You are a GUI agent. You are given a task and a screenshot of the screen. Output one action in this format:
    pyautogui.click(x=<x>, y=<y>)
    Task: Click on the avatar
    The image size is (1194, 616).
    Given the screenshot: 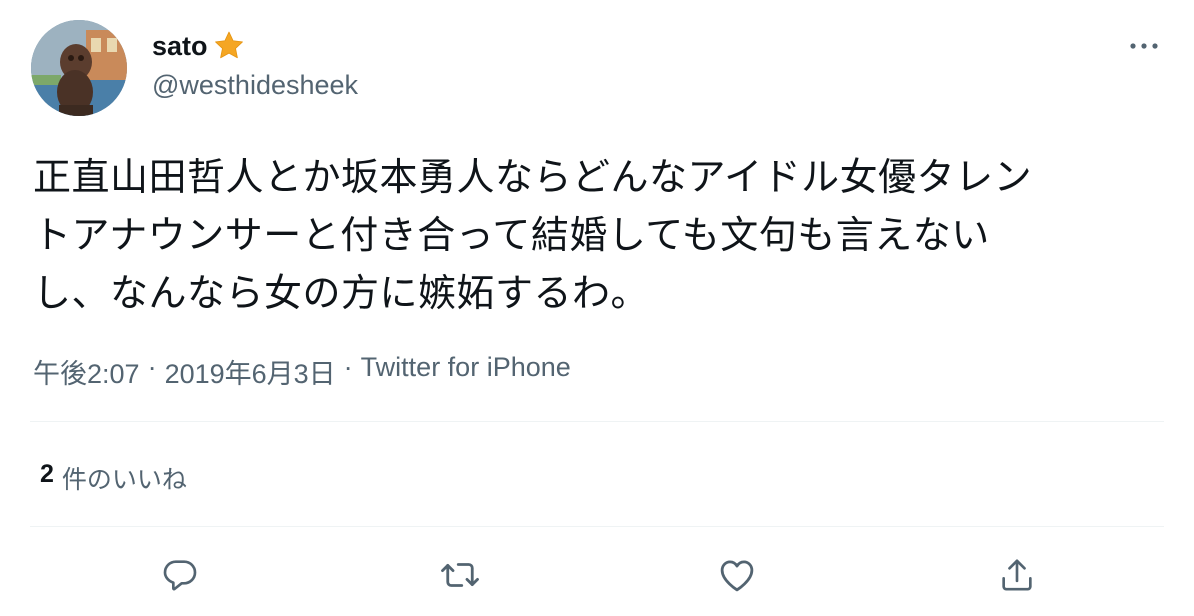 What is the action you would take?
    pyautogui.click(x=79, y=68)
    